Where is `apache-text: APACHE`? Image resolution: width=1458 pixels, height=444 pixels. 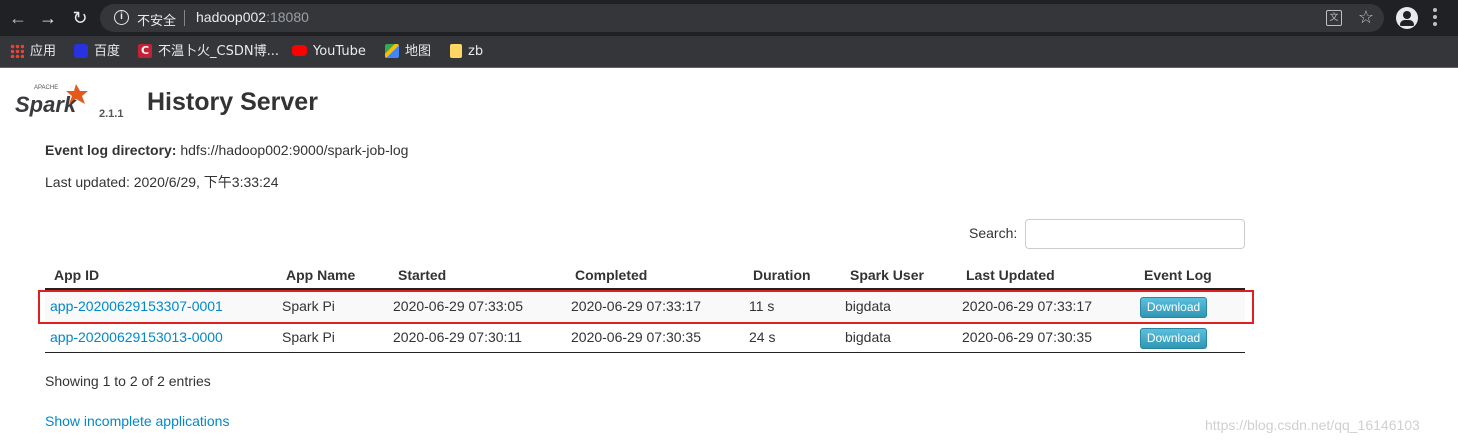
apache-text: APACHE is located at coordinates (46, 88).